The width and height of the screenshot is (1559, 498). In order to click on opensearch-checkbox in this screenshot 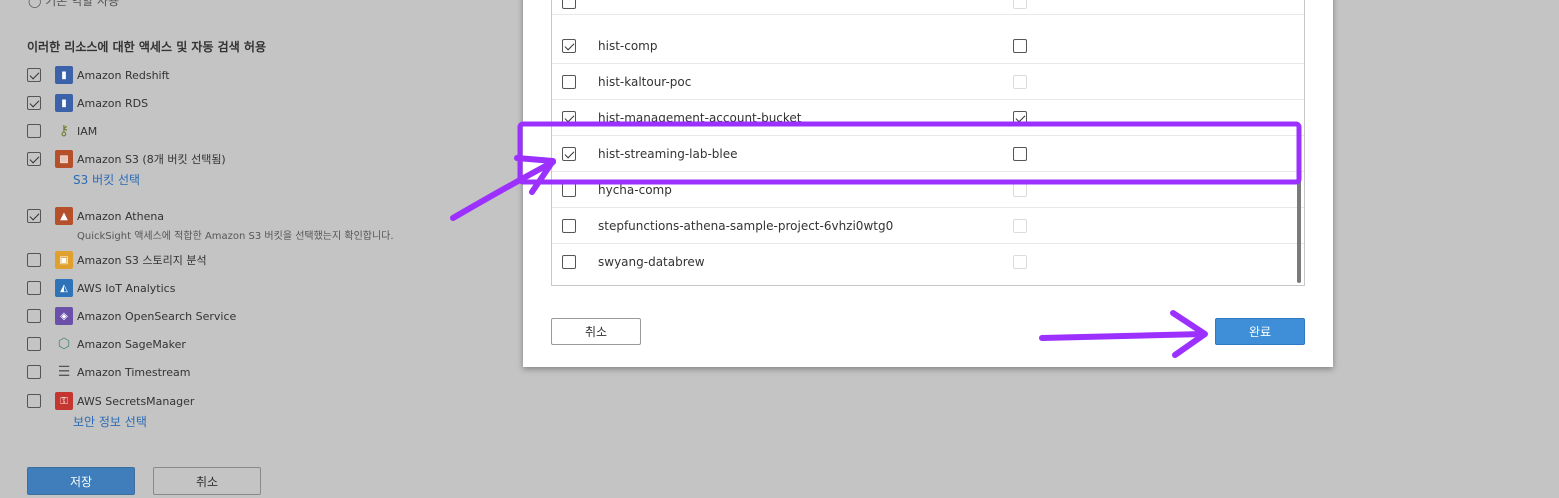, I will do `click(34, 316)`.